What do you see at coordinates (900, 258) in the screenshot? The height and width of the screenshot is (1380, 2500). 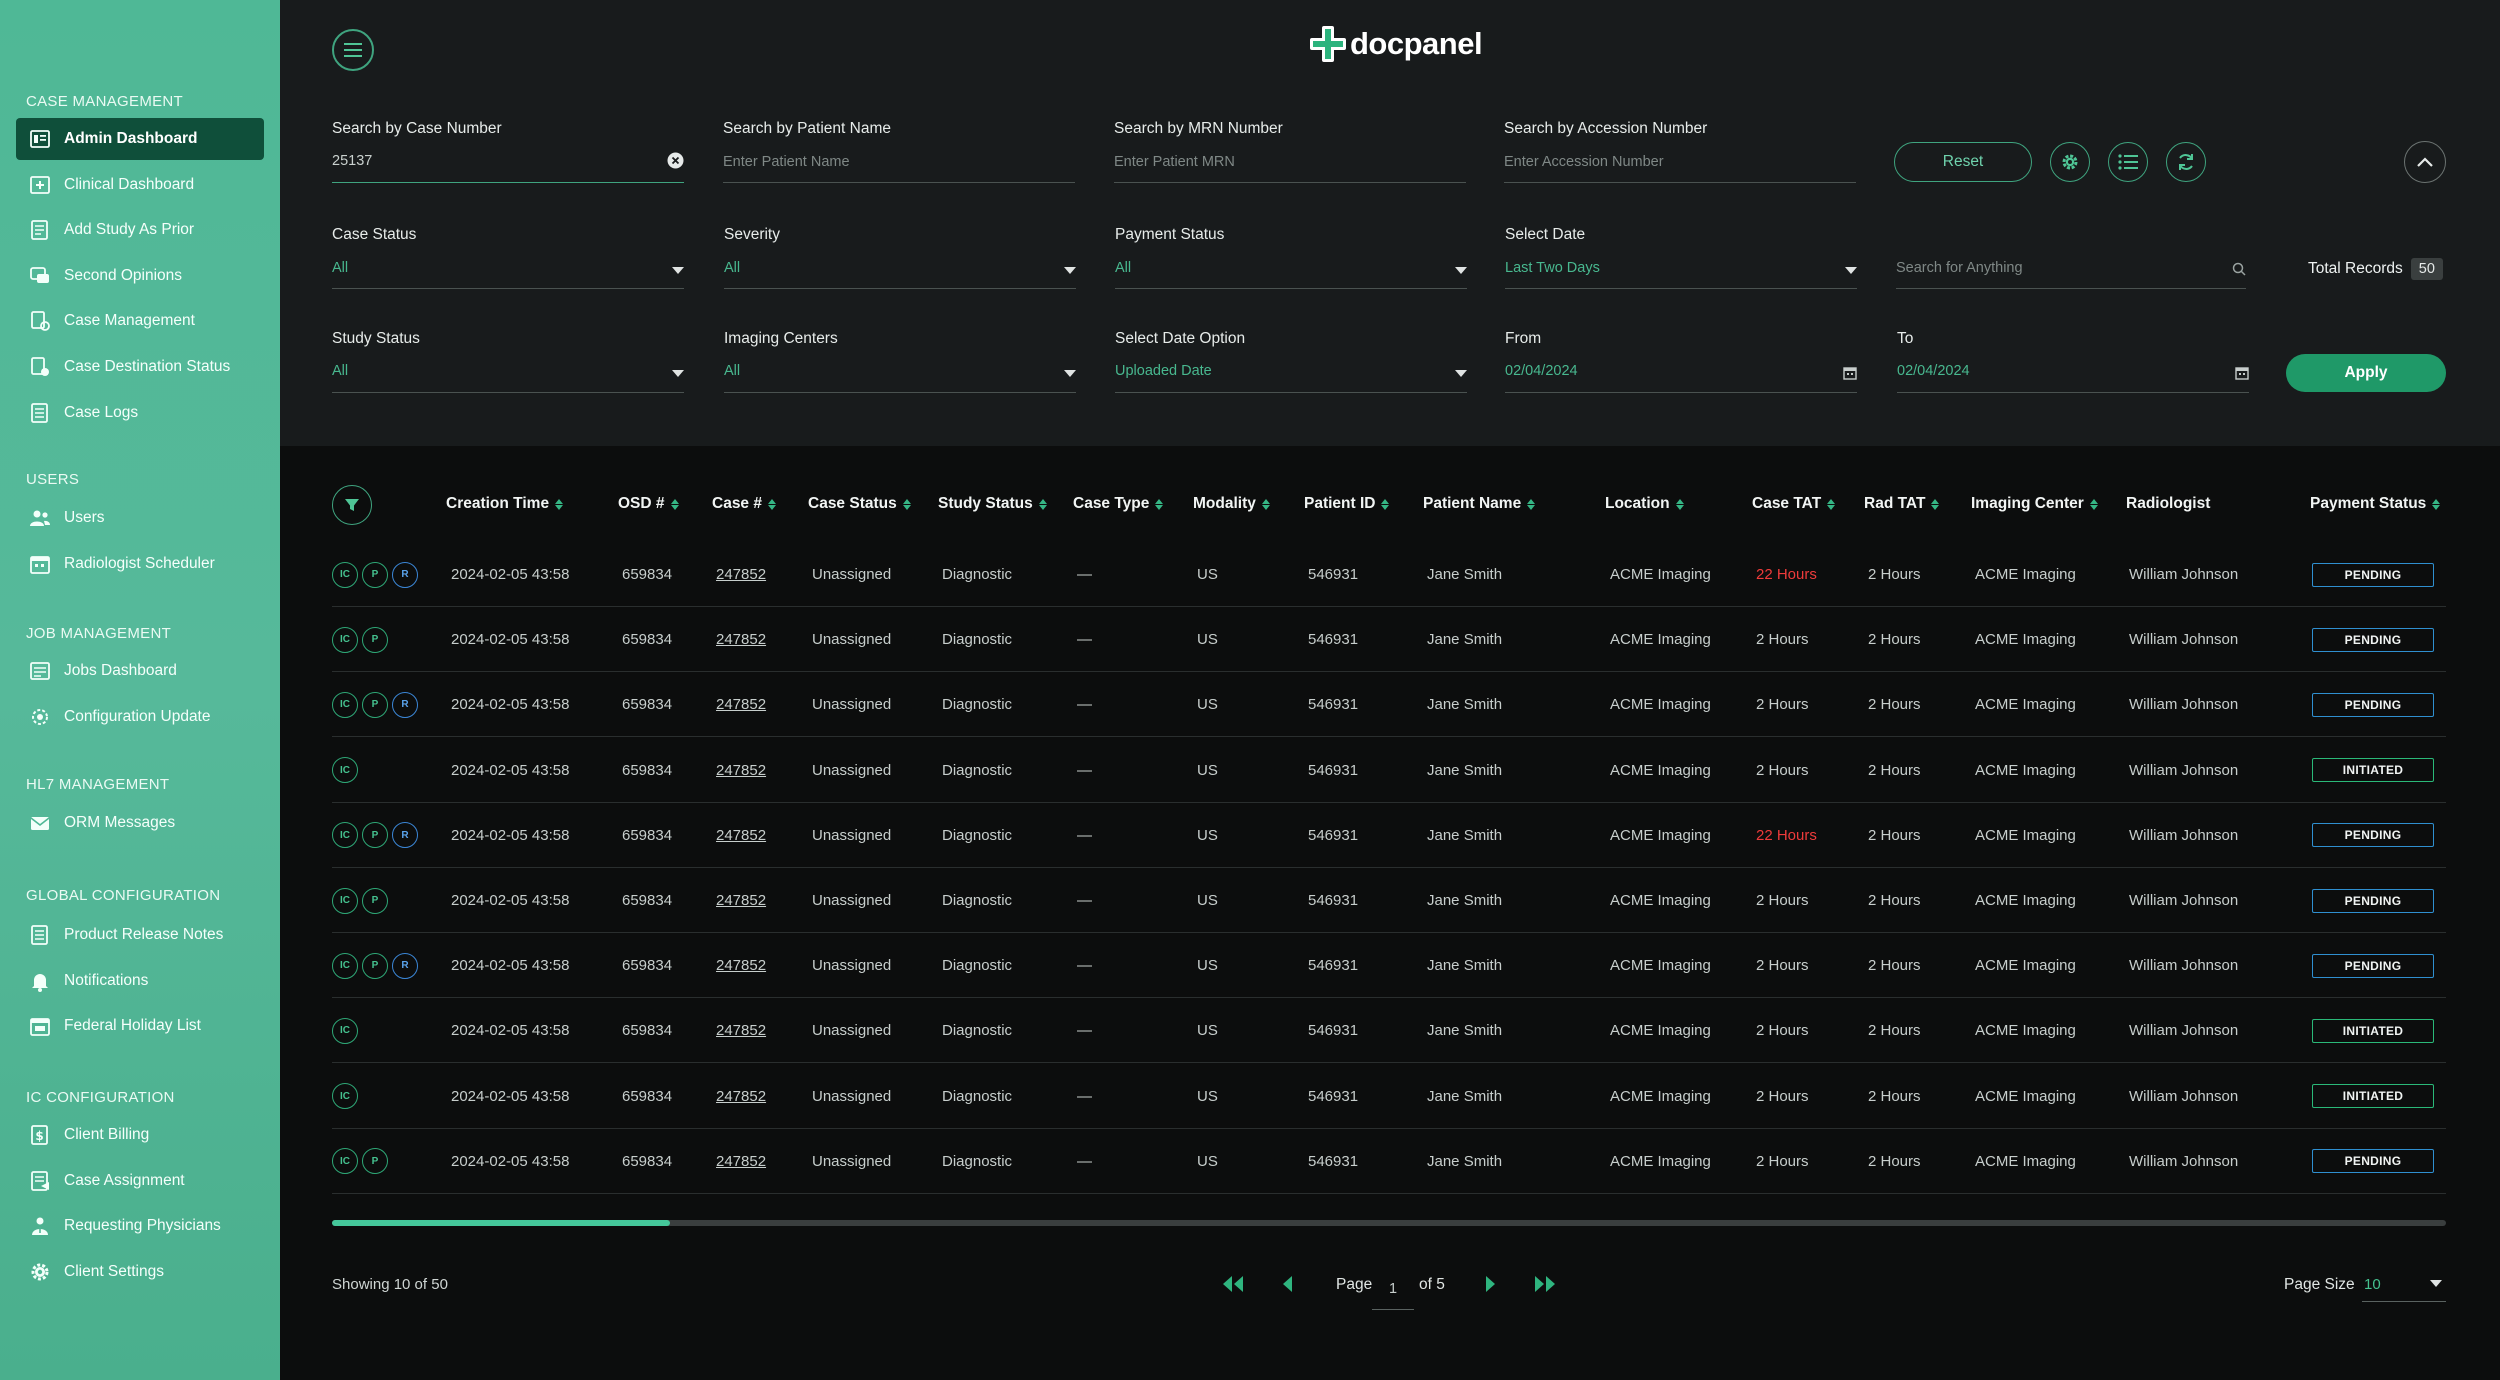 I see `severity-select: Severity All` at bounding box center [900, 258].